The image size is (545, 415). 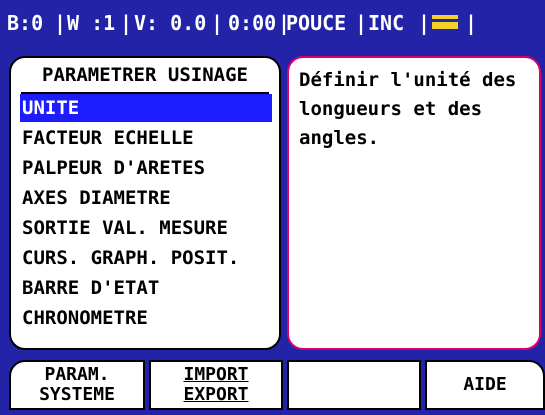 I want to click on import-export-softkey: IMPORT EXPORT, so click(x=216, y=385).